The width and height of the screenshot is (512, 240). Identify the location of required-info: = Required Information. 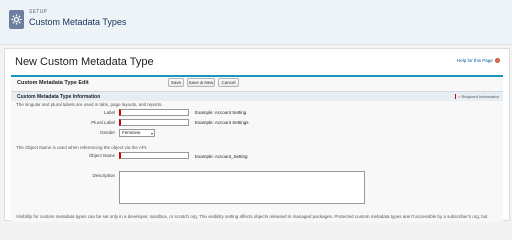
(477, 97).